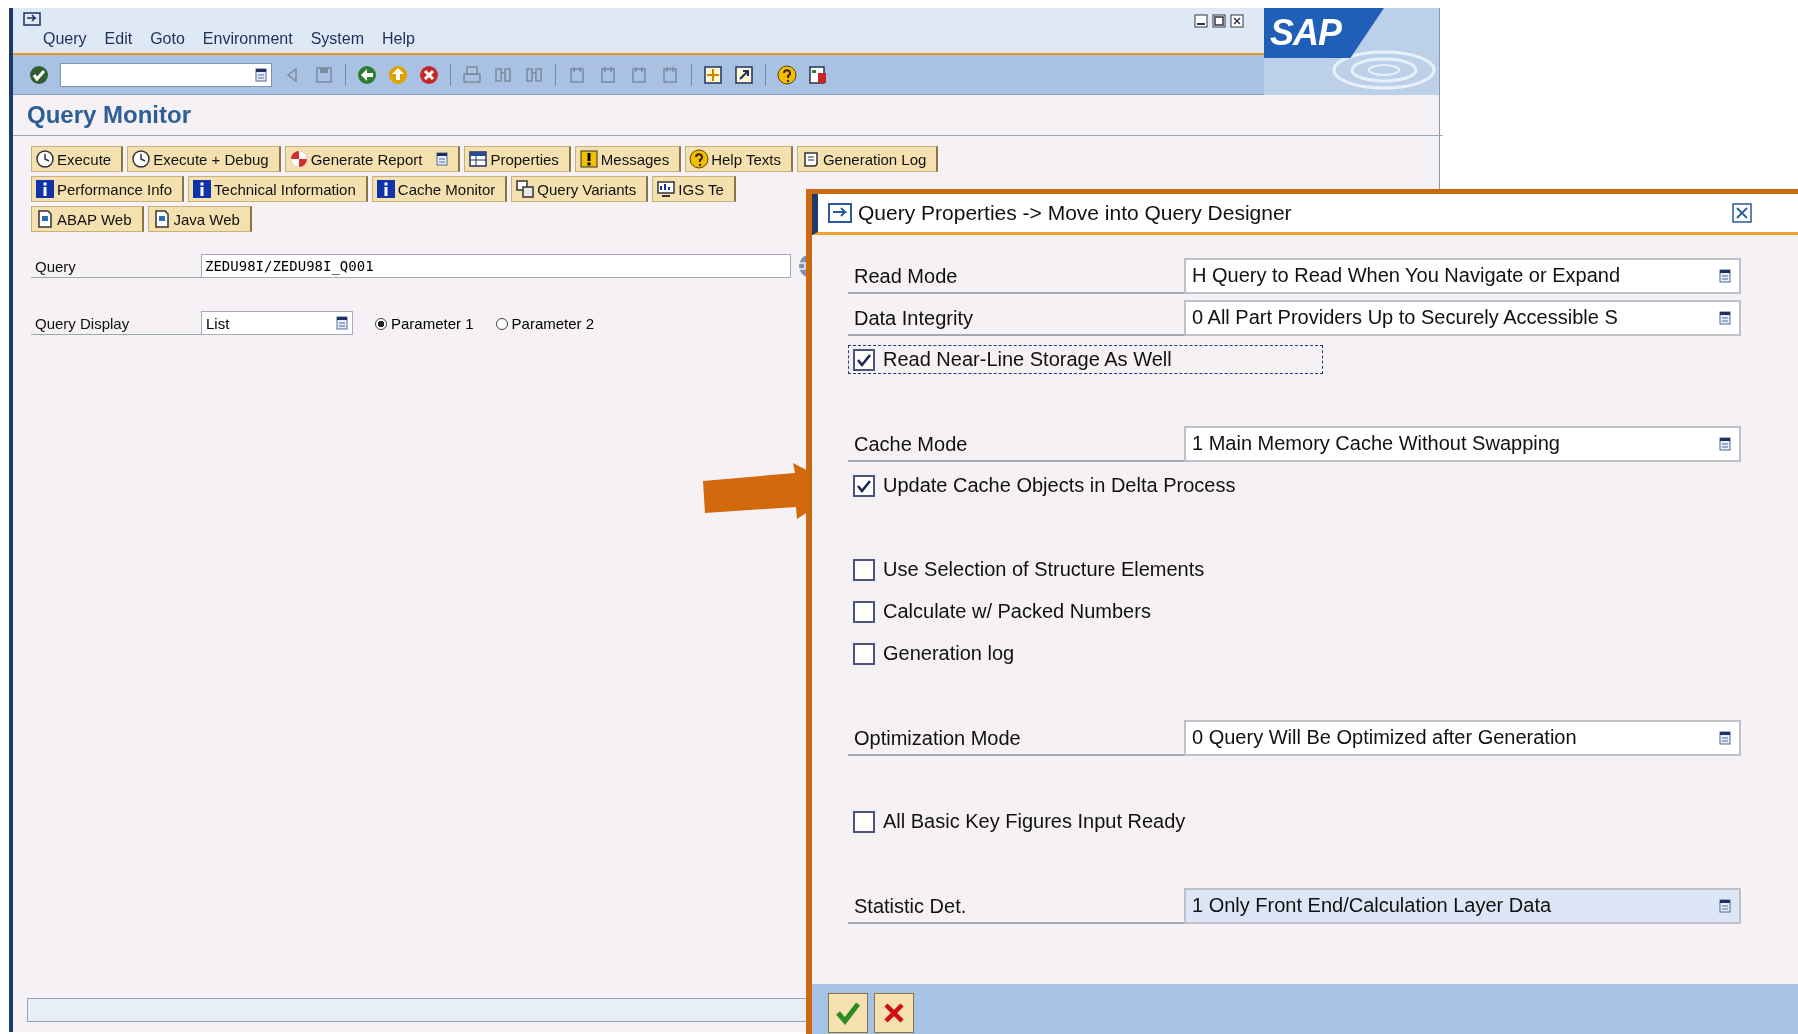 The image size is (1798, 1034). I want to click on toolbar-button: Java Web, so click(199, 219).